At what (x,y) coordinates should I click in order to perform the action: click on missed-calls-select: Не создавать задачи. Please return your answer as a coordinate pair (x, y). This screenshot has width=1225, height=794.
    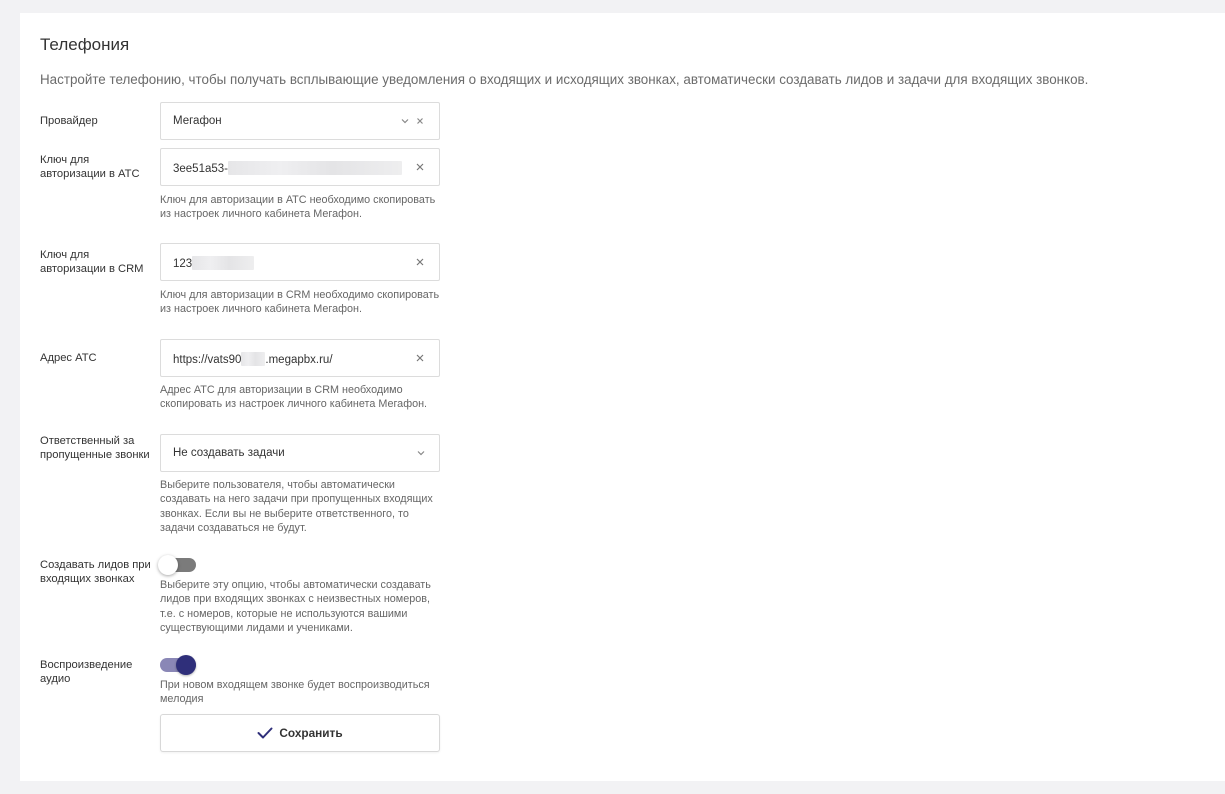
    Looking at the image, I should click on (300, 453).